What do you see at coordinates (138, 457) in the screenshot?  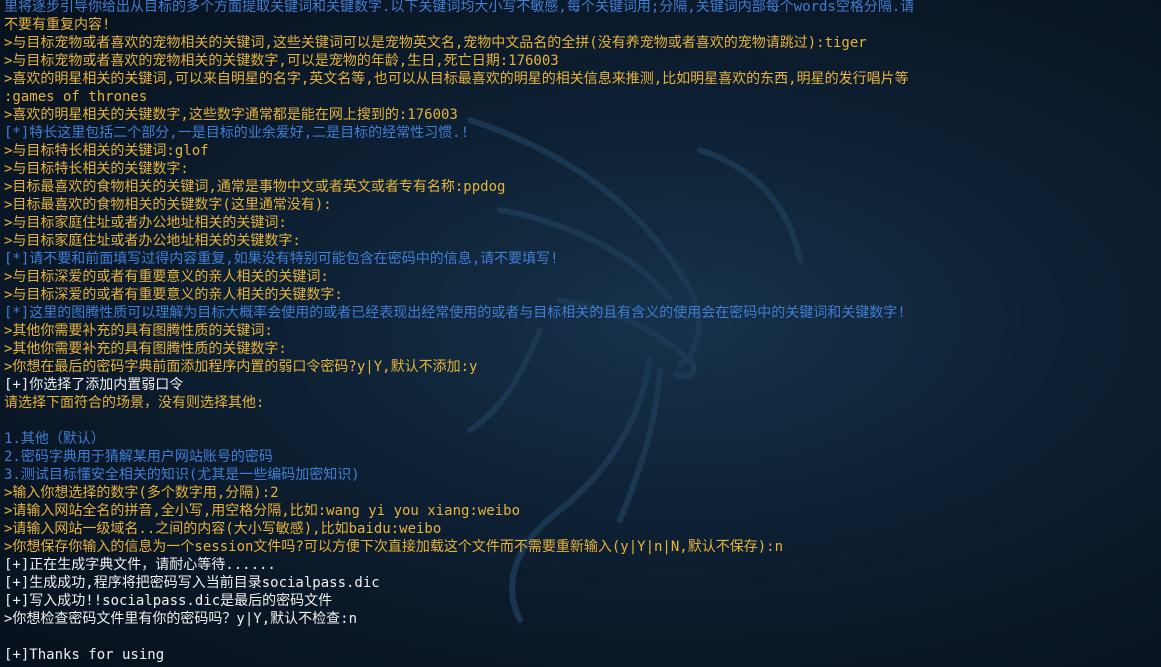 I see `terminal-line: 2.密码字典用于猜解某用户网站账号的密码` at bounding box center [138, 457].